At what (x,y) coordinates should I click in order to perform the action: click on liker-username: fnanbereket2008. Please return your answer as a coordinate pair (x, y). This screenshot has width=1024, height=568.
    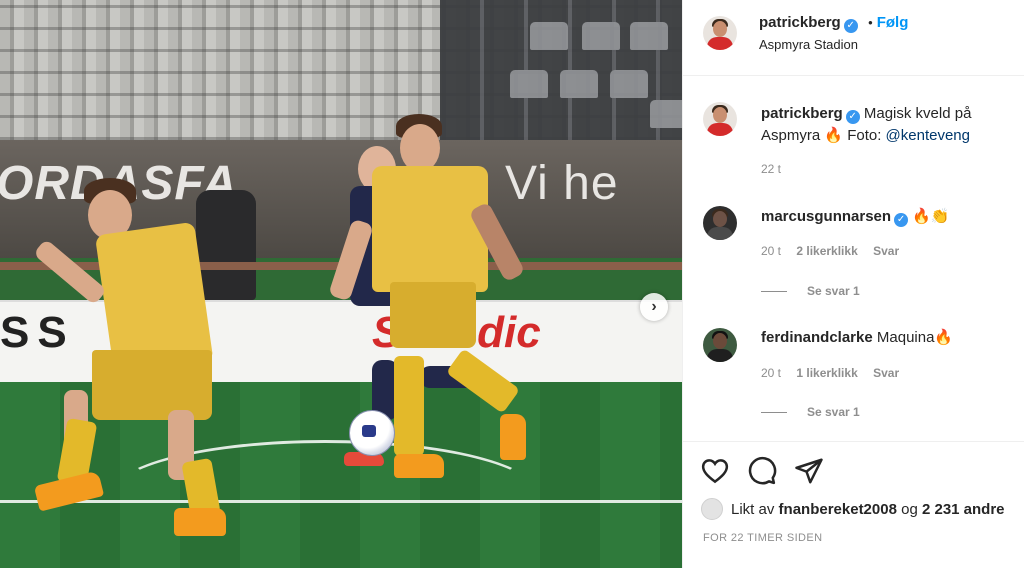
    Looking at the image, I should click on (838, 509).